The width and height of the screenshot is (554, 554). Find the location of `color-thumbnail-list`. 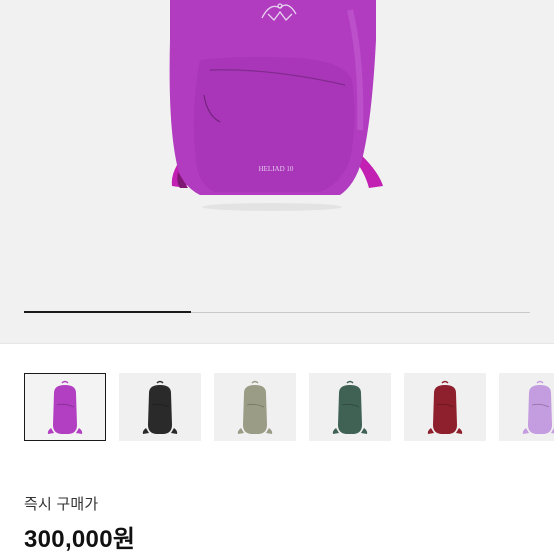

color-thumbnail-list is located at coordinates (289, 407).